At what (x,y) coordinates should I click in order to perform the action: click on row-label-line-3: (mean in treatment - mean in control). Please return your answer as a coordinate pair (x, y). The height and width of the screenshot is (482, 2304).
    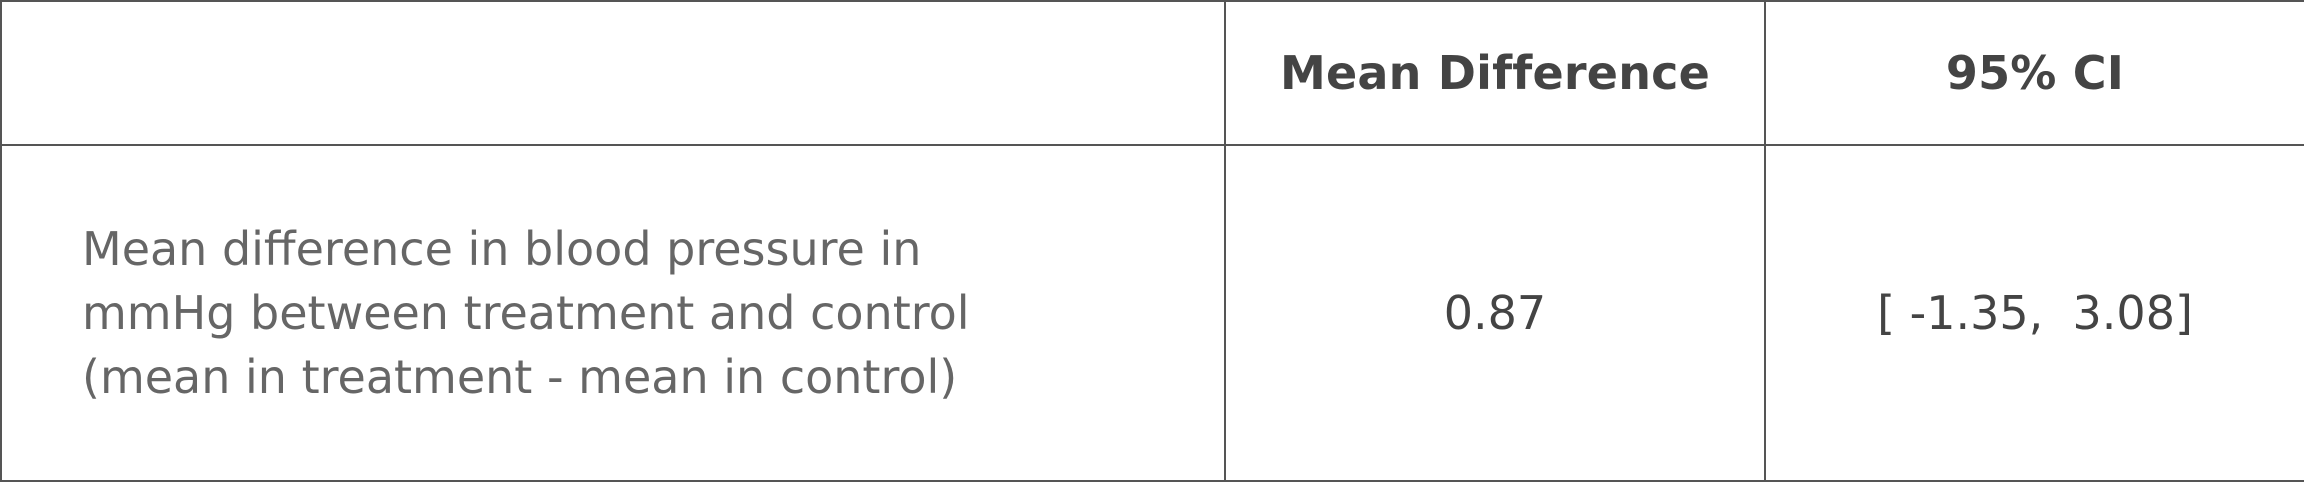
    Looking at the image, I should click on (520, 377).